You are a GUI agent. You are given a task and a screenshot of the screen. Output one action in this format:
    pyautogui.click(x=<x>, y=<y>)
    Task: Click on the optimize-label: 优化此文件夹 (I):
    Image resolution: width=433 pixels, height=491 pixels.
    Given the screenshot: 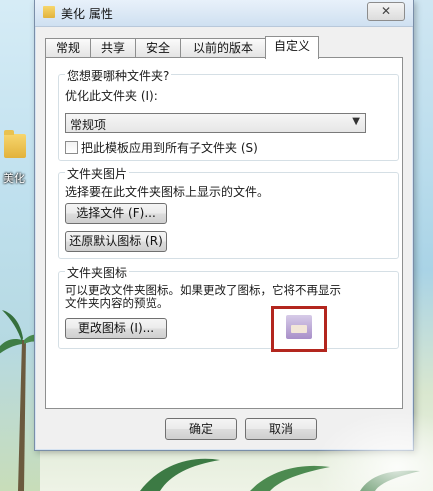 What is the action you would take?
    pyautogui.click(x=111, y=96)
    